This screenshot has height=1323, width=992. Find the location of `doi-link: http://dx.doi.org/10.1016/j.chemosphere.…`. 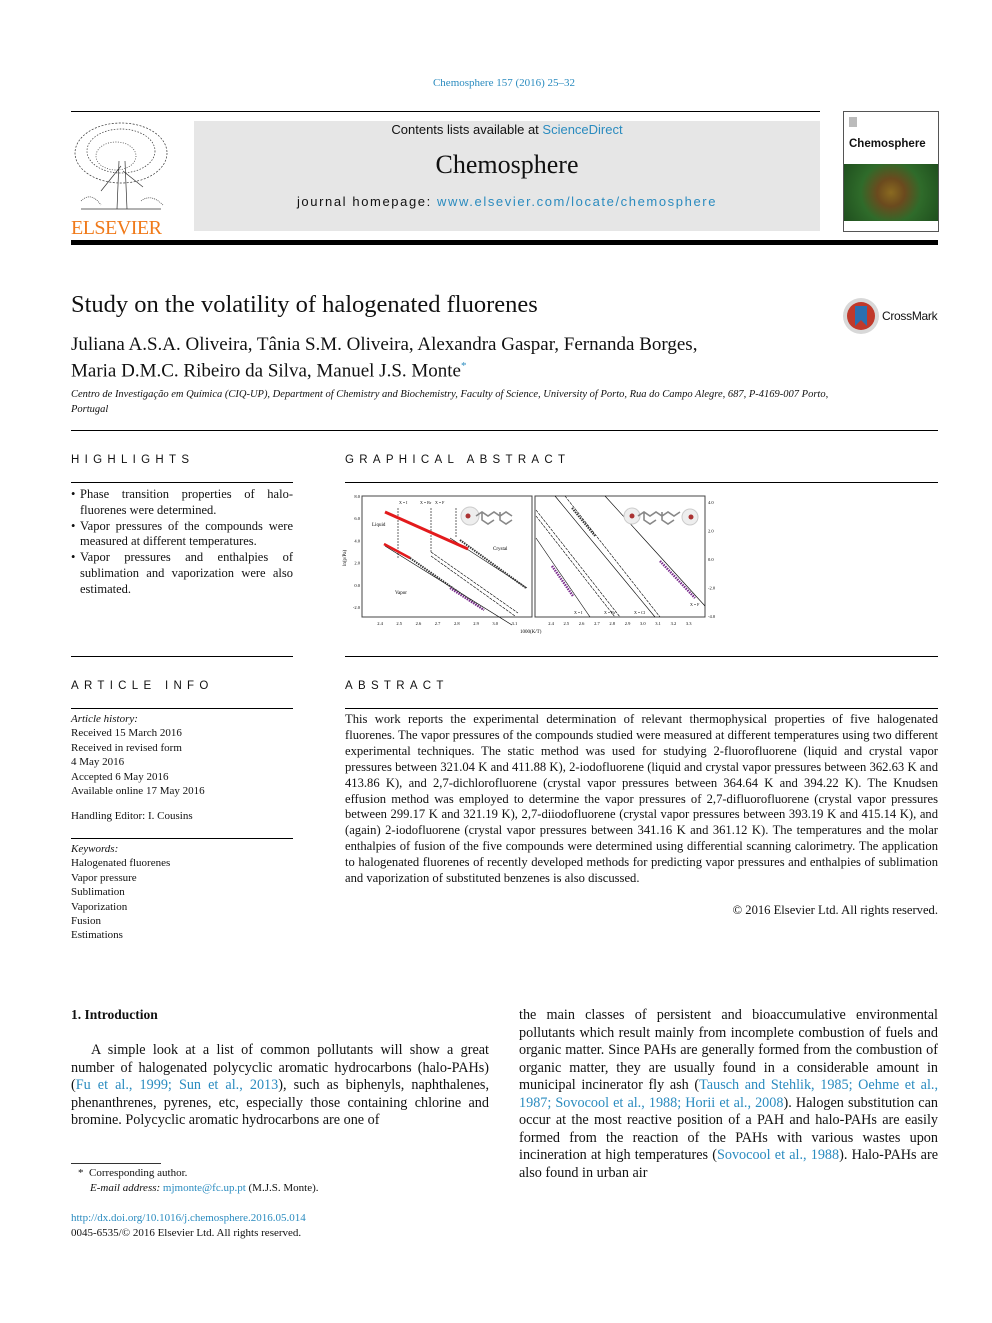

doi-link: http://dx.doi.org/10.1016/j.chemosphere.… is located at coordinates (188, 1218).